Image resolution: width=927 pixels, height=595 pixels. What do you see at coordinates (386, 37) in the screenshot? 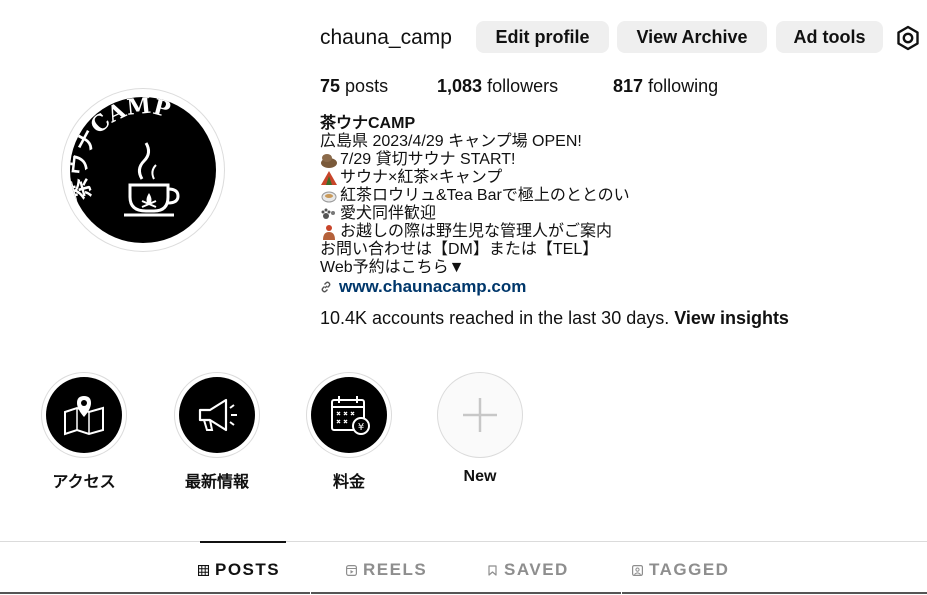
I see `username: chauna_camp` at bounding box center [386, 37].